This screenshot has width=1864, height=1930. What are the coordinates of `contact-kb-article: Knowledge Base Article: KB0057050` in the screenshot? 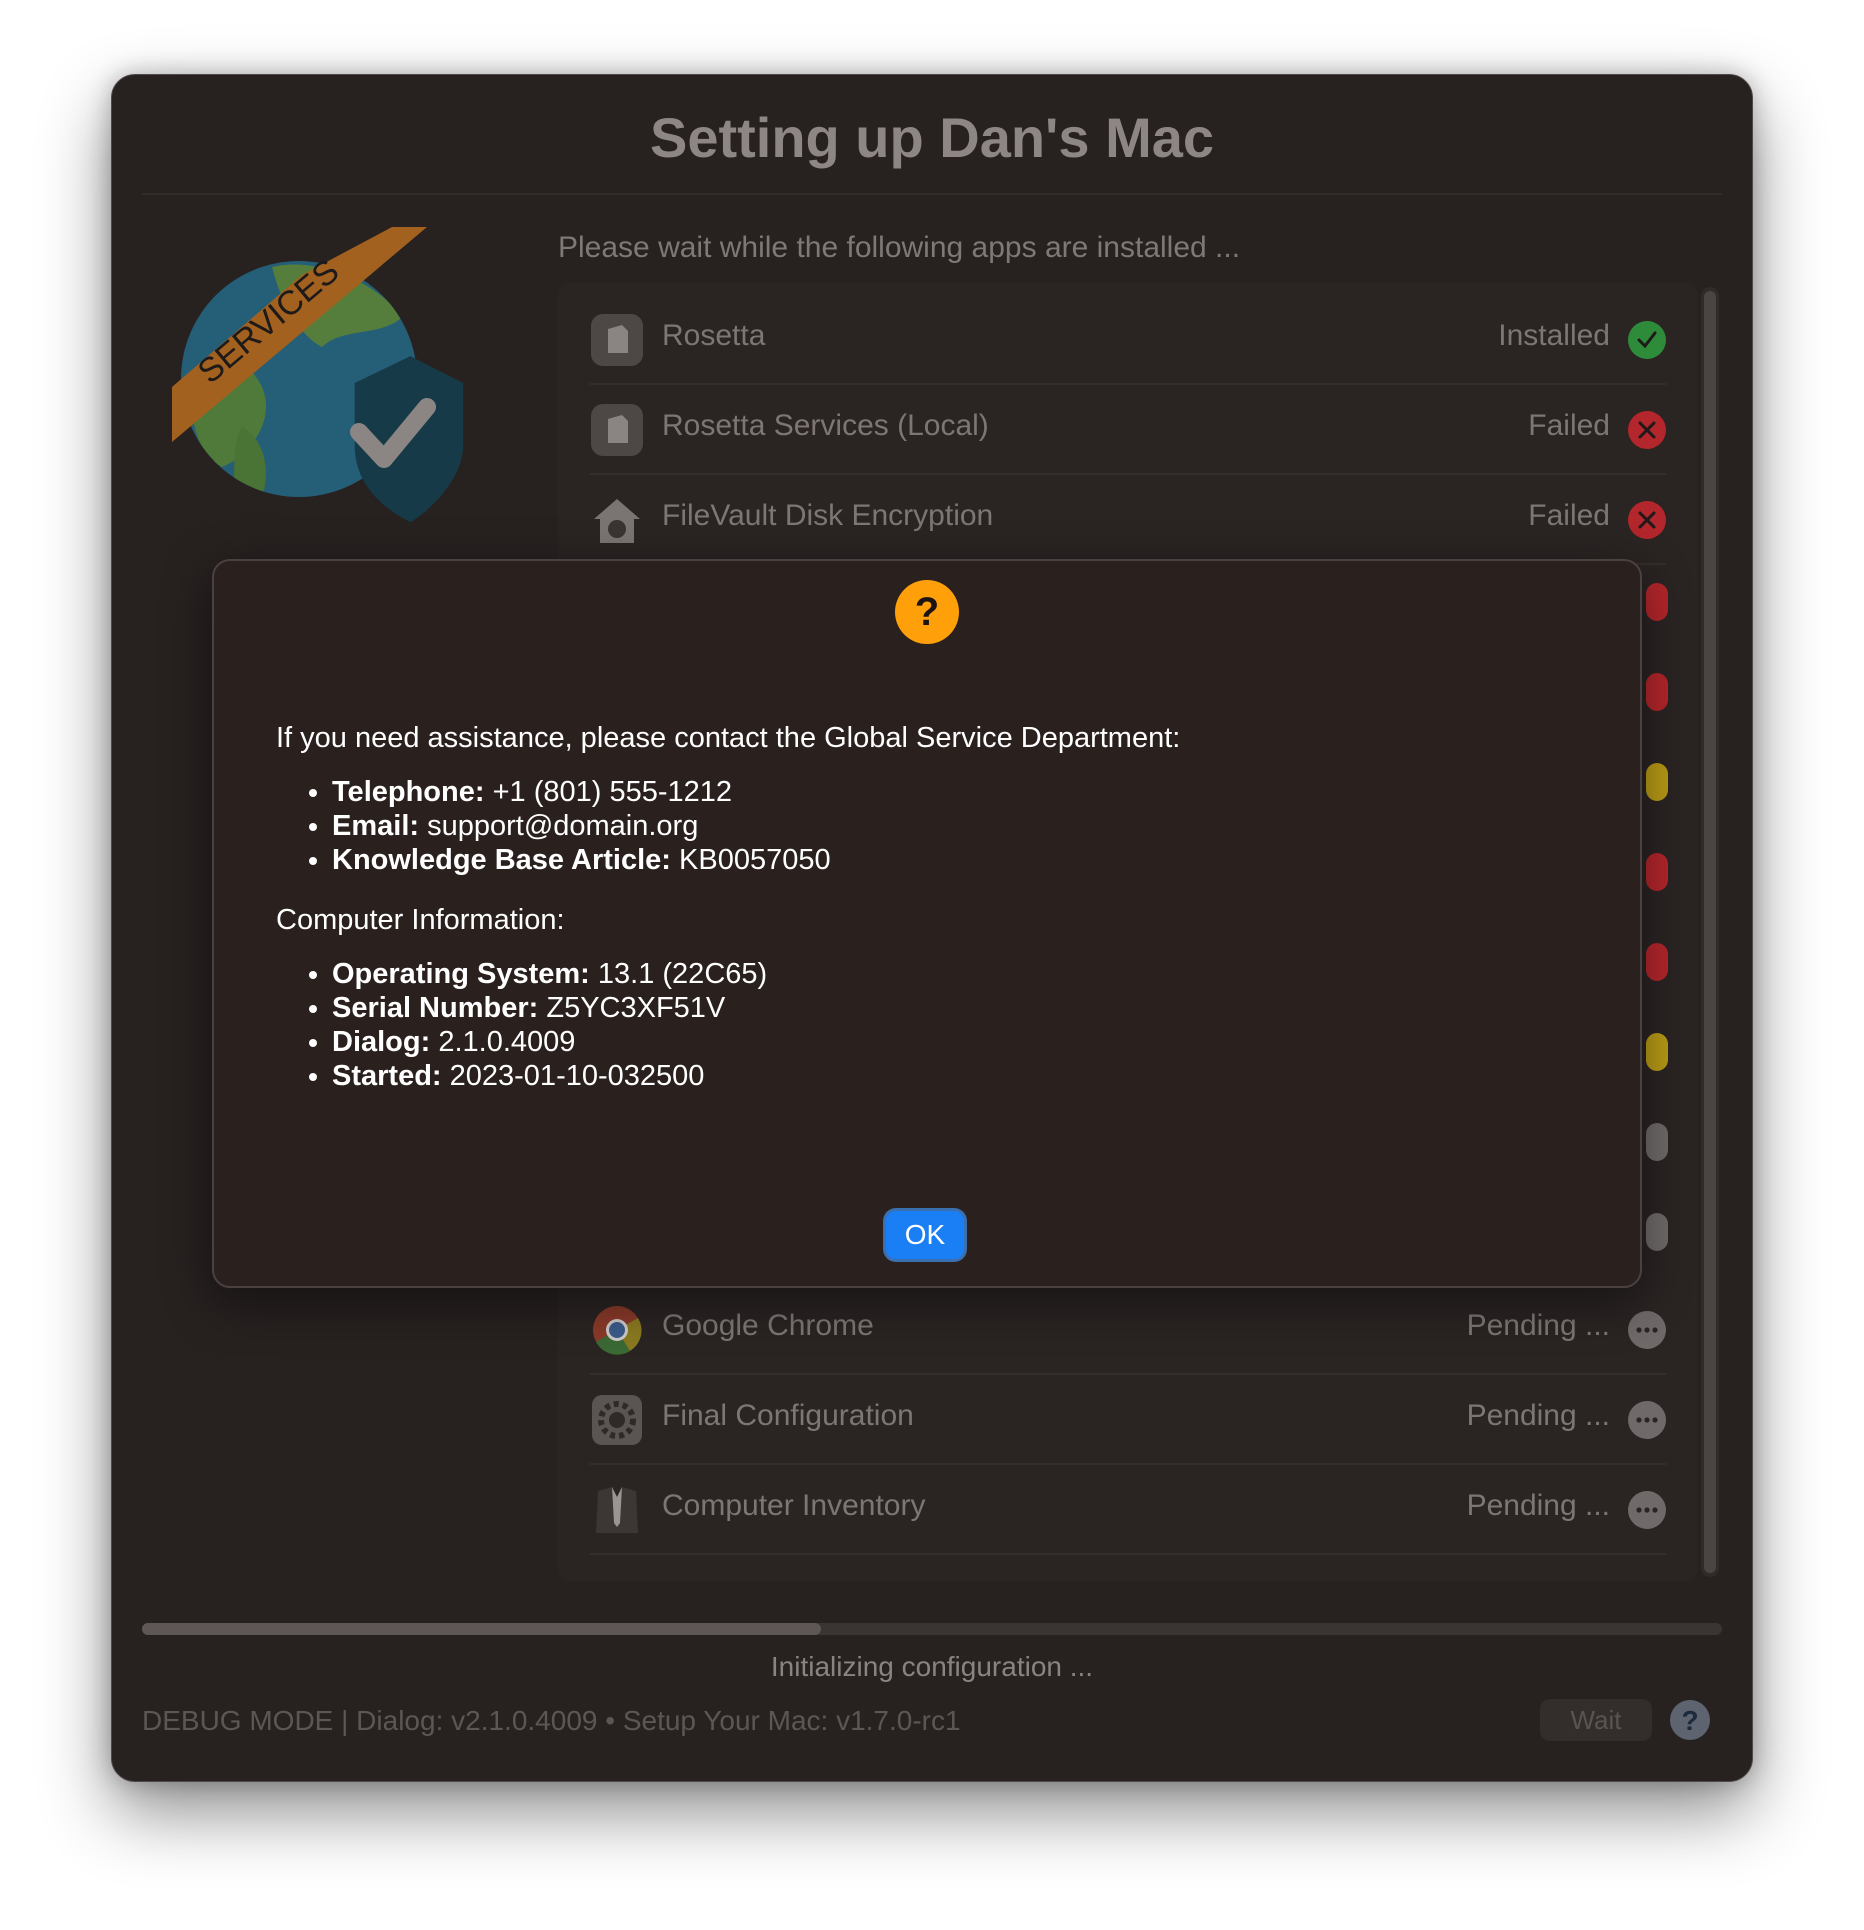 It's located at (756, 860).